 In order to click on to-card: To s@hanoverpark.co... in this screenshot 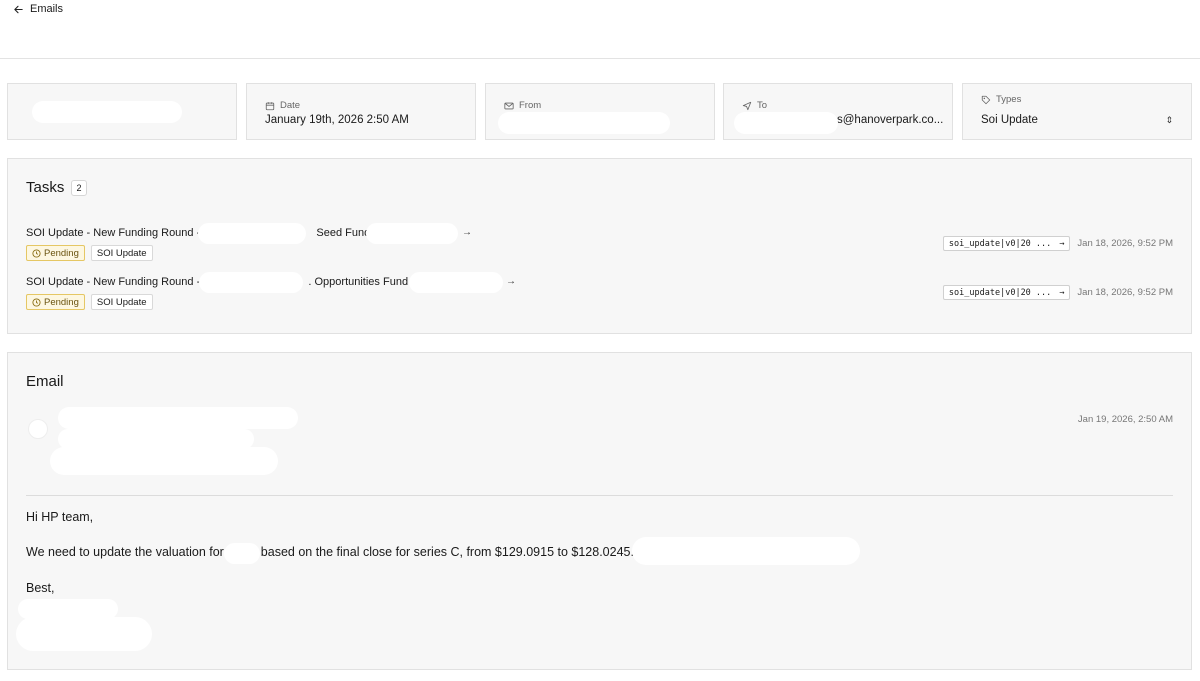, I will do `click(838, 111)`.